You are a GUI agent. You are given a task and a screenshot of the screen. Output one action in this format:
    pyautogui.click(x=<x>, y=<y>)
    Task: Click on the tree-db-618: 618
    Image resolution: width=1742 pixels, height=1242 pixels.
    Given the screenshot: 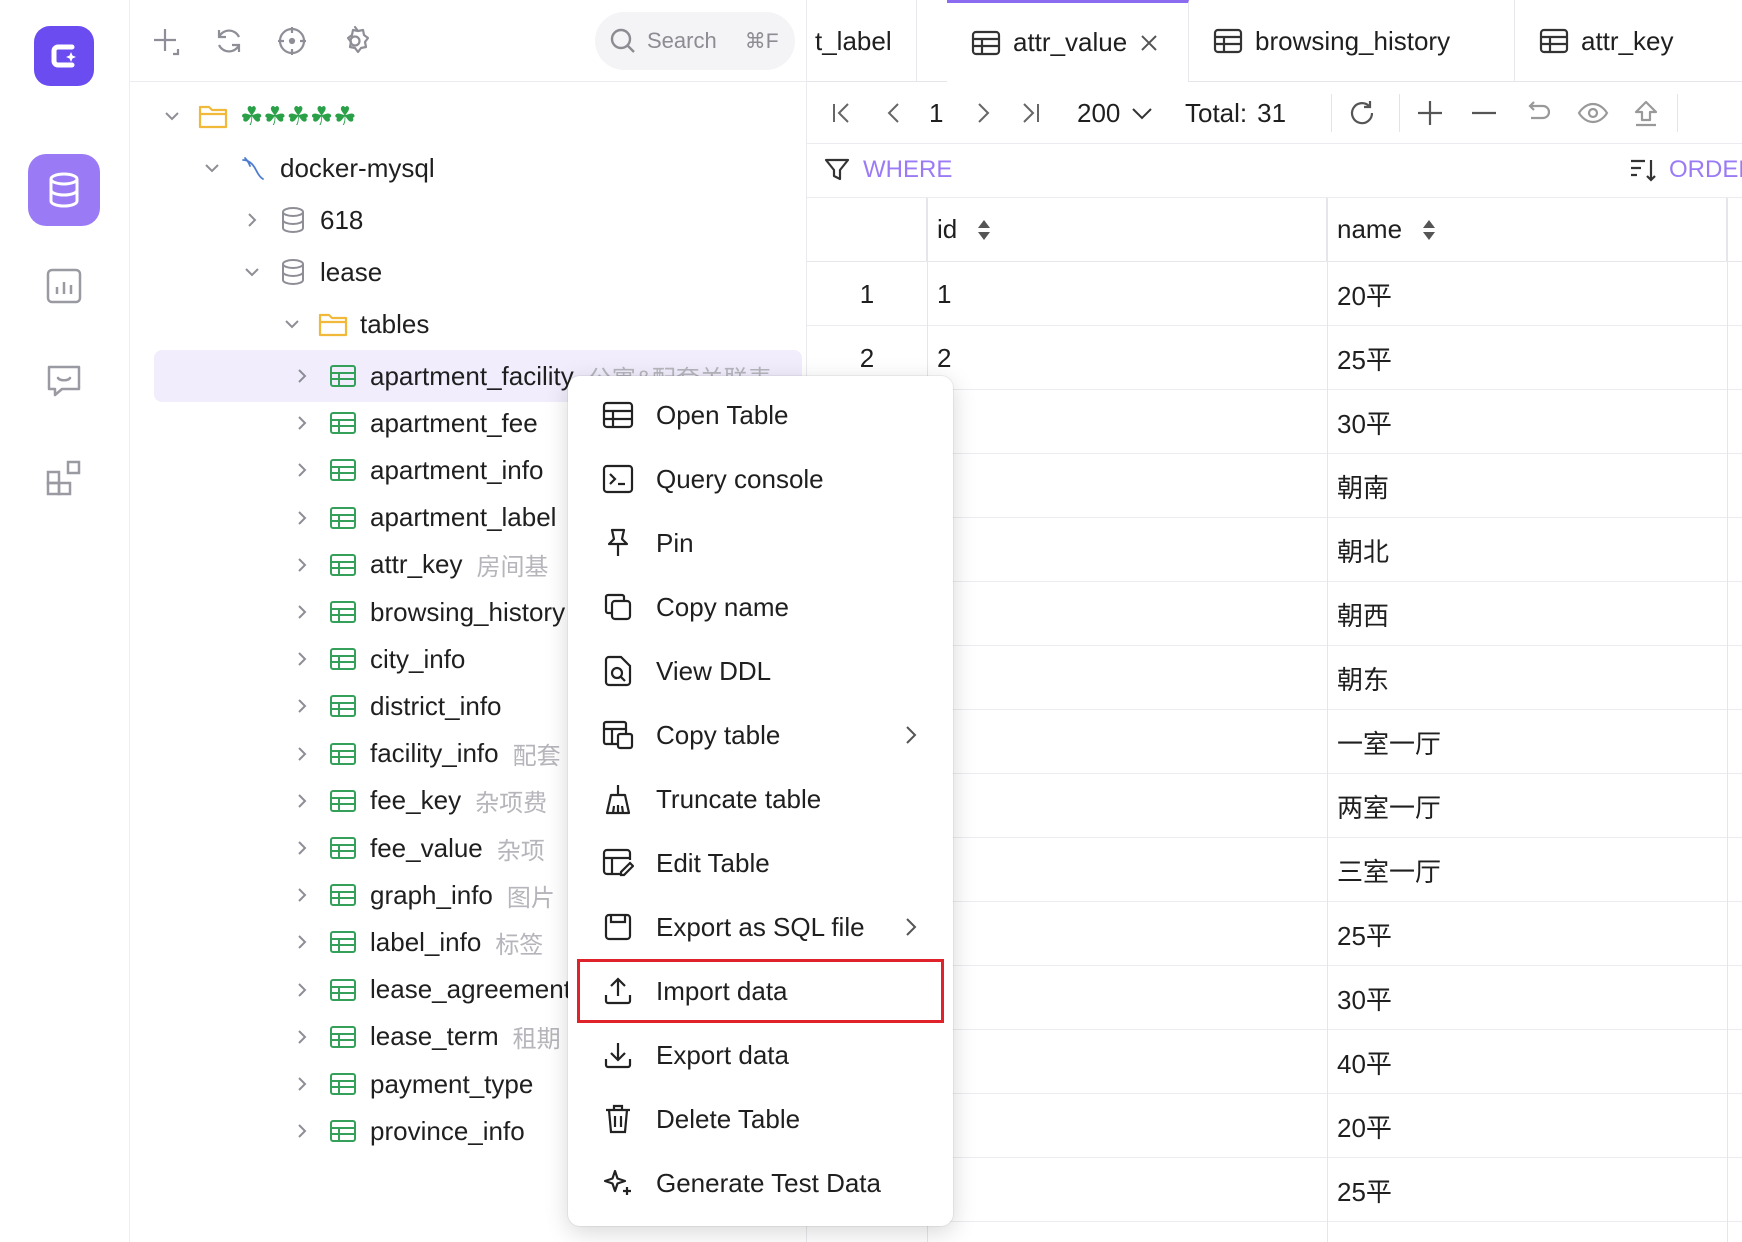 What is the action you would take?
    pyautogui.click(x=302, y=220)
    